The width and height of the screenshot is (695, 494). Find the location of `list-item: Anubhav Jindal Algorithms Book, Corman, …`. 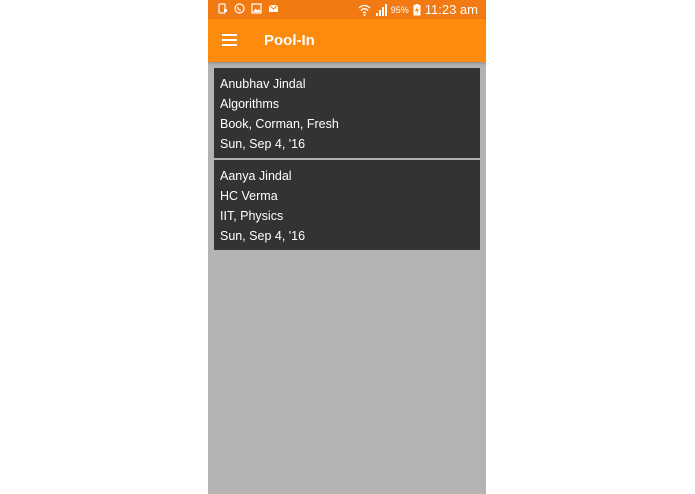

list-item: Anubhav Jindal Algorithms Book, Corman, … is located at coordinates (347, 113).